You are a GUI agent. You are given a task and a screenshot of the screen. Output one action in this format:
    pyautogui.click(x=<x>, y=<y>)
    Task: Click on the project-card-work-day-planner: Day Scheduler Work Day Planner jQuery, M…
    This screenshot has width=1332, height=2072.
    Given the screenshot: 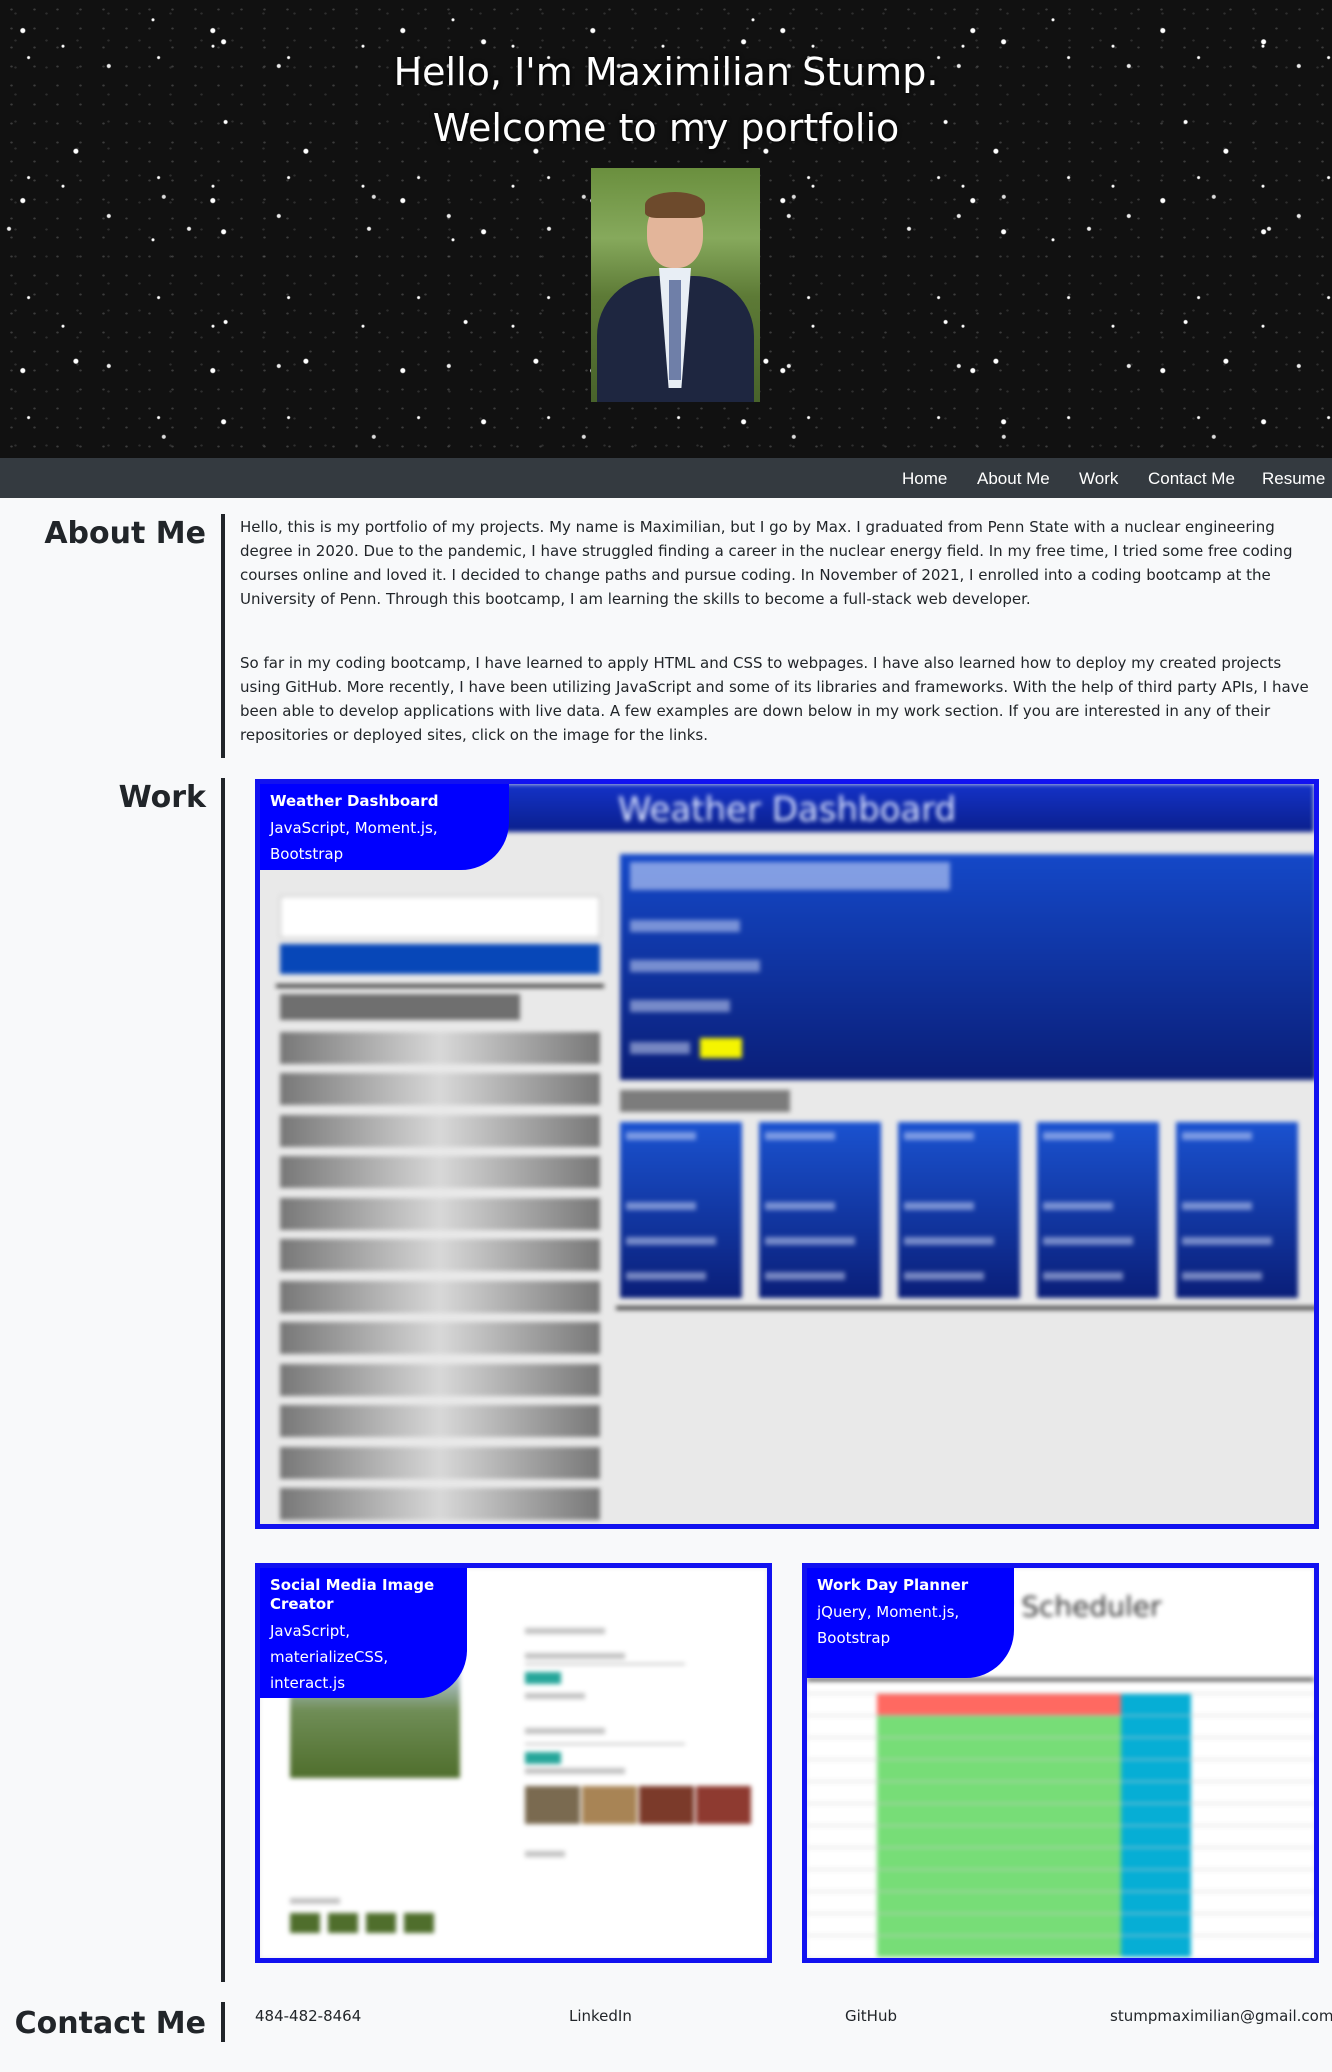 What is the action you would take?
    pyautogui.click(x=1060, y=1763)
    